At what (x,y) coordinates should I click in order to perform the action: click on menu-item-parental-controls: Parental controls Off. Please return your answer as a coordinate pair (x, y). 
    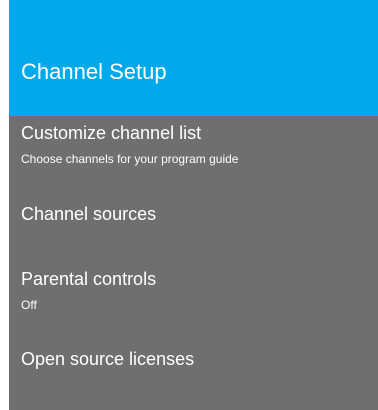
    Looking at the image, I should click on (193, 291).